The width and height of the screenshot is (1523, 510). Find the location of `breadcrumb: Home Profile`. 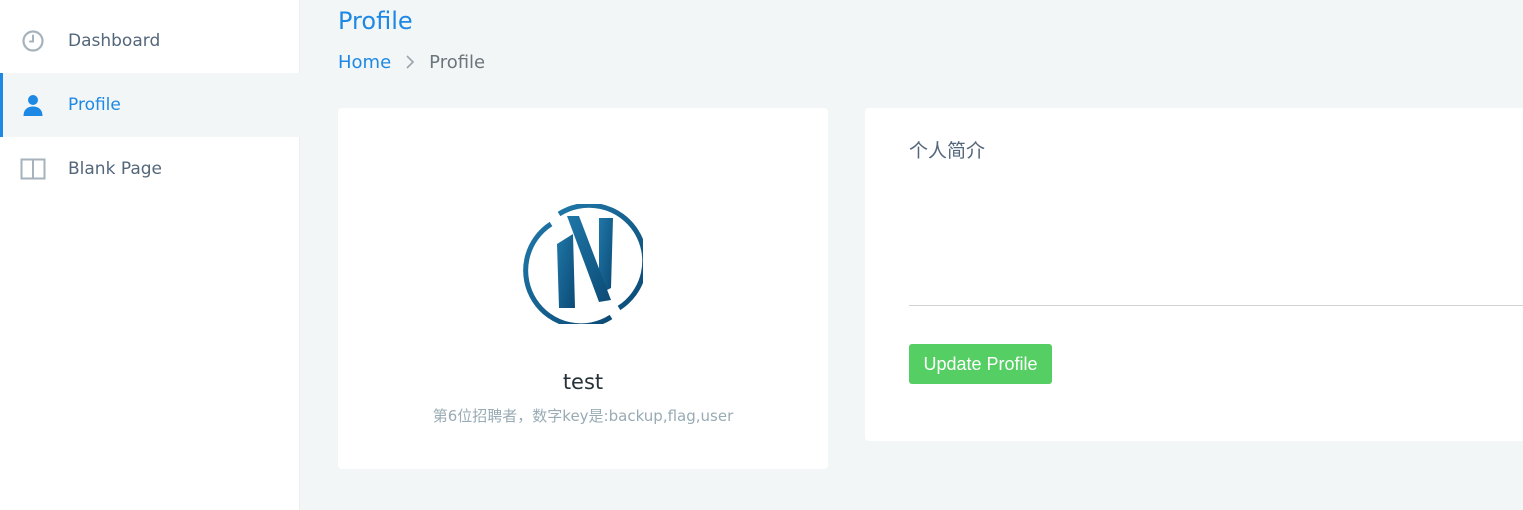

breadcrumb: Home Profile is located at coordinates (411, 62).